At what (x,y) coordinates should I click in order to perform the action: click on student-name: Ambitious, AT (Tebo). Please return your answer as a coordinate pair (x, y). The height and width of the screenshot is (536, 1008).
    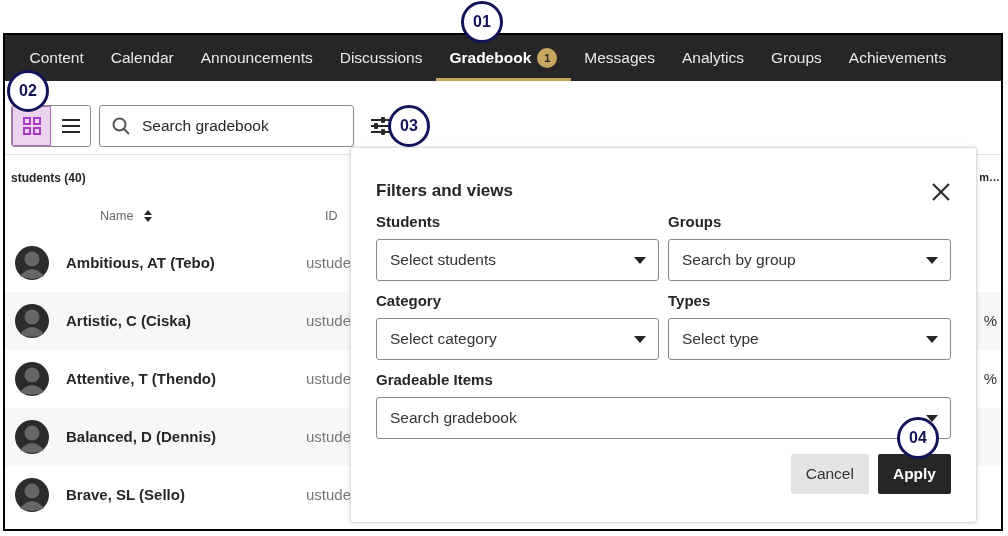
    Looking at the image, I should click on (186, 263).